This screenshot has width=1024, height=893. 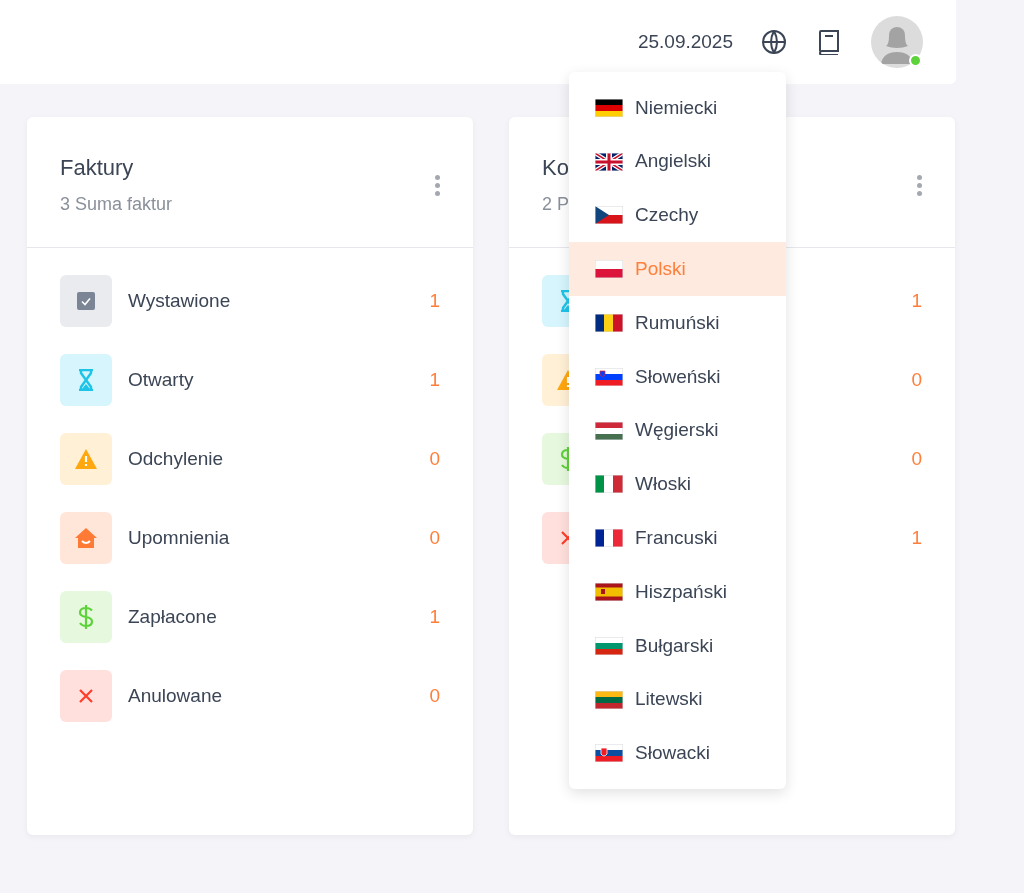 I want to click on book-icon, so click(x=829, y=42).